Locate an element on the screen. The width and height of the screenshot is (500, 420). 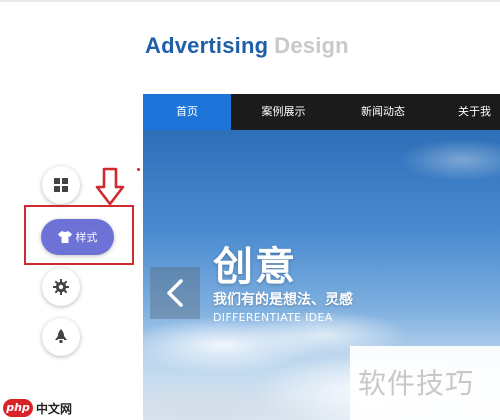
page-title: Advertising Design is located at coordinates (247, 46).